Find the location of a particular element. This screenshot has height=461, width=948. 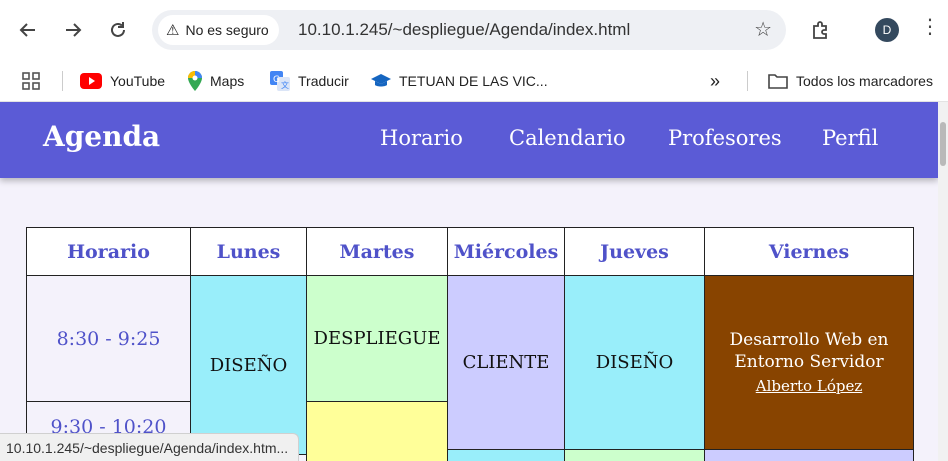

security-label: No es seguro is located at coordinates (227, 30).